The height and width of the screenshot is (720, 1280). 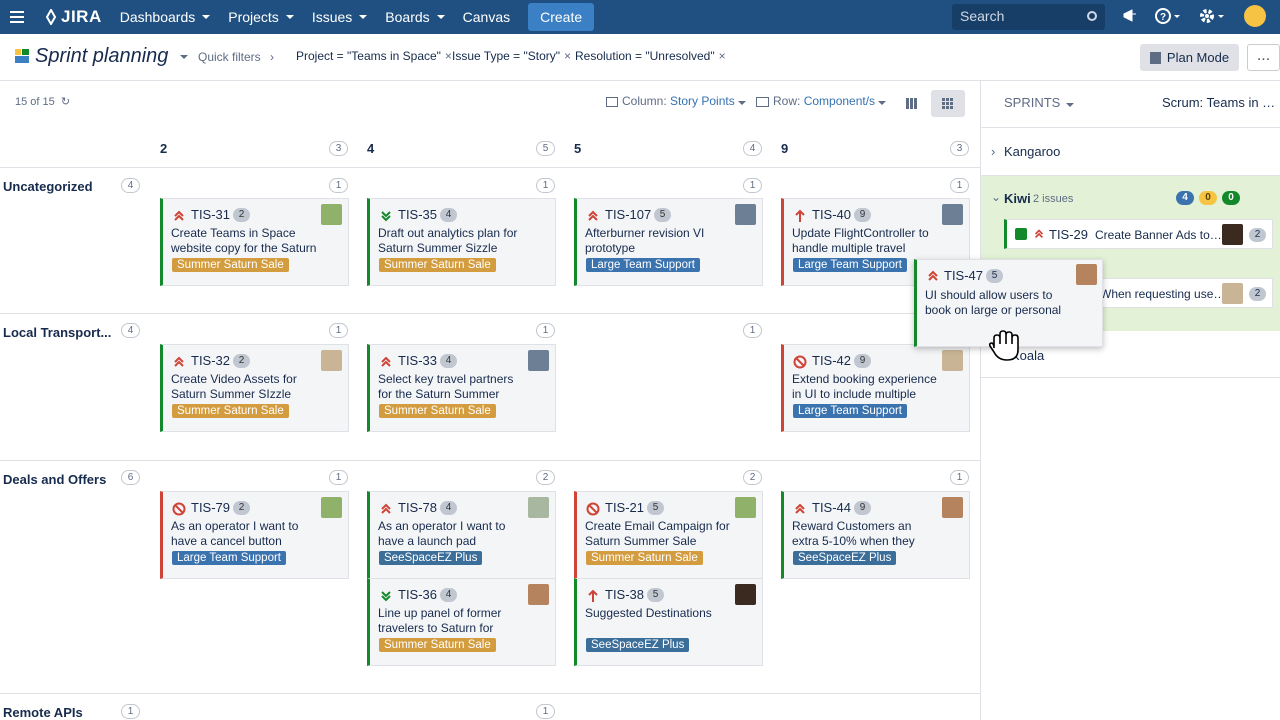 I want to click on priority-lowest-icon, so click(x=386, y=216).